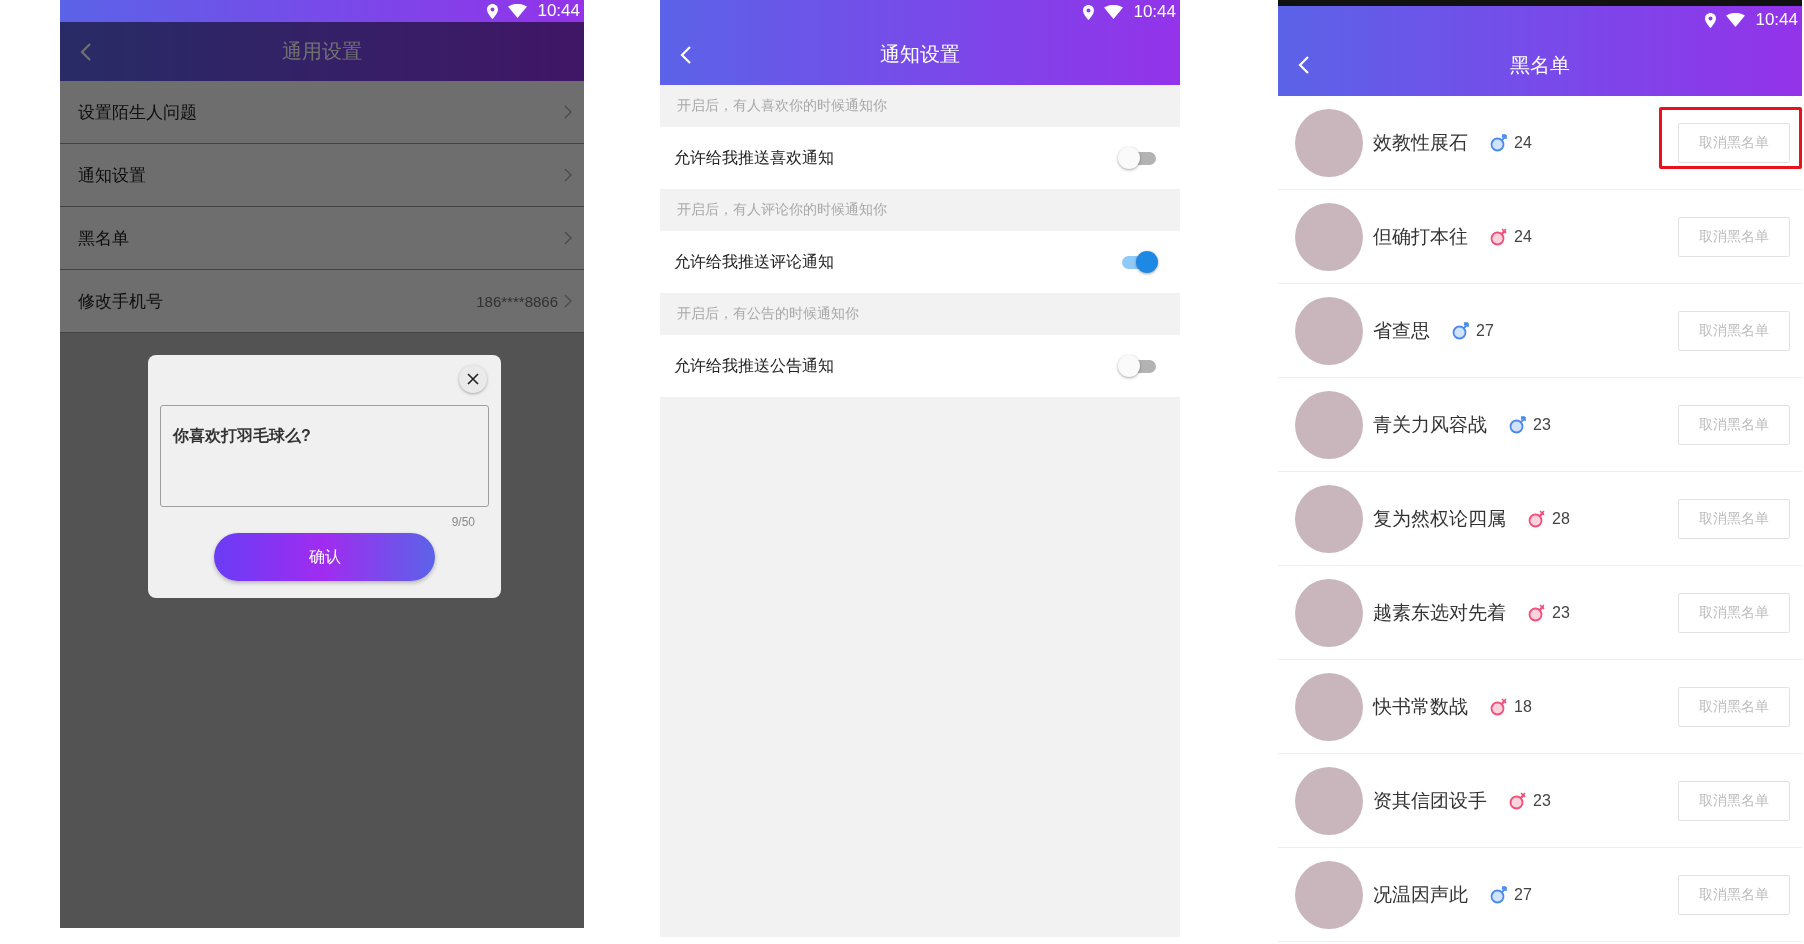 The image size is (1804, 944). What do you see at coordinates (782, 106) in the screenshot?
I see `hint-text: 开启后，有人喜欢你的时候通知你` at bounding box center [782, 106].